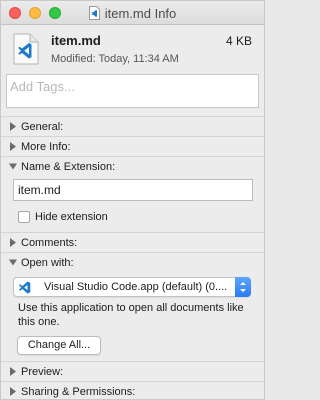  I want to click on hide-extension-checkbox, so click(24, 217).